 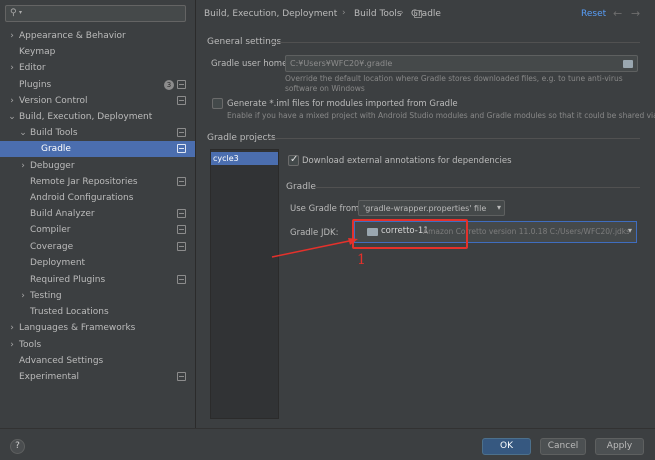 I want to click on gradle-projects-list: cycle3, so click(x=244, y=284).